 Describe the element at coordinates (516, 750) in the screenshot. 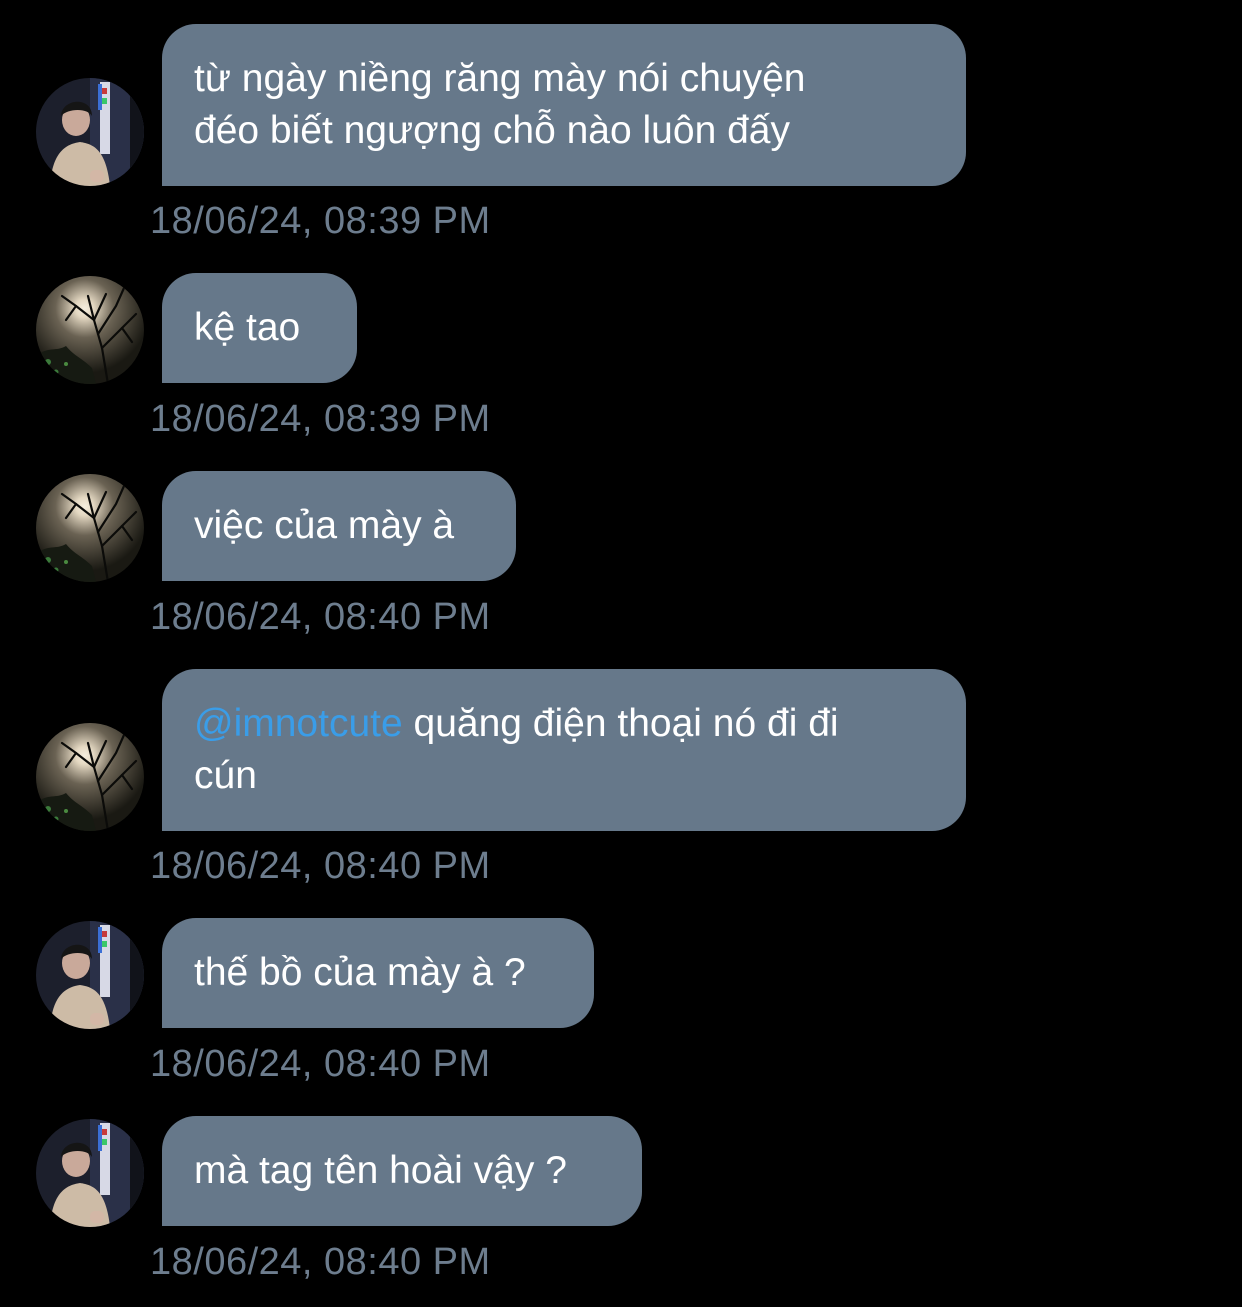

I see `message-text: @imnotcute quăng điện thoại nó đi đi cún` at that location.